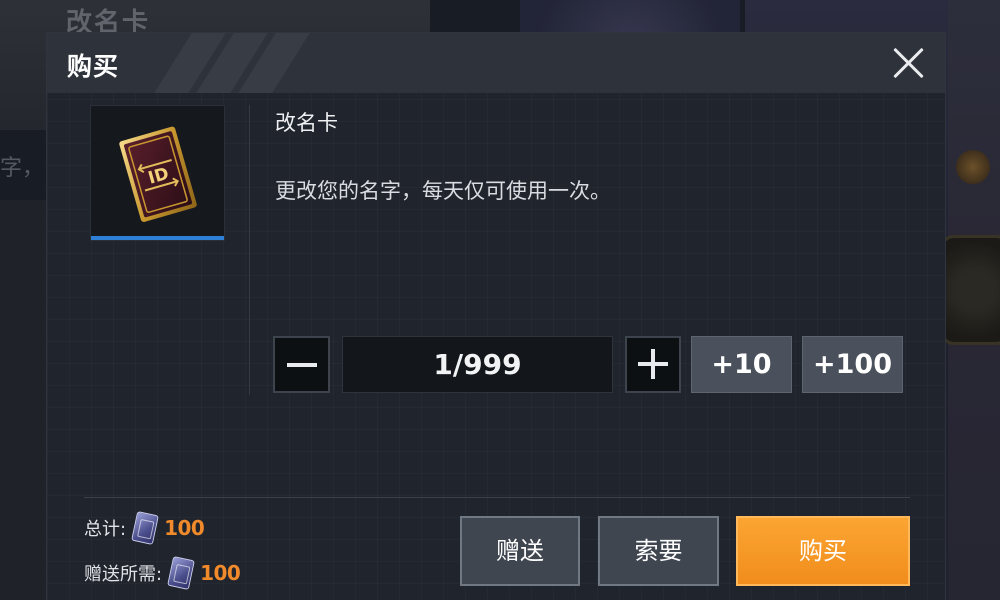  Describe the element at coordinates (909, 63) in the screenshot. I see `close-icon` at that location.